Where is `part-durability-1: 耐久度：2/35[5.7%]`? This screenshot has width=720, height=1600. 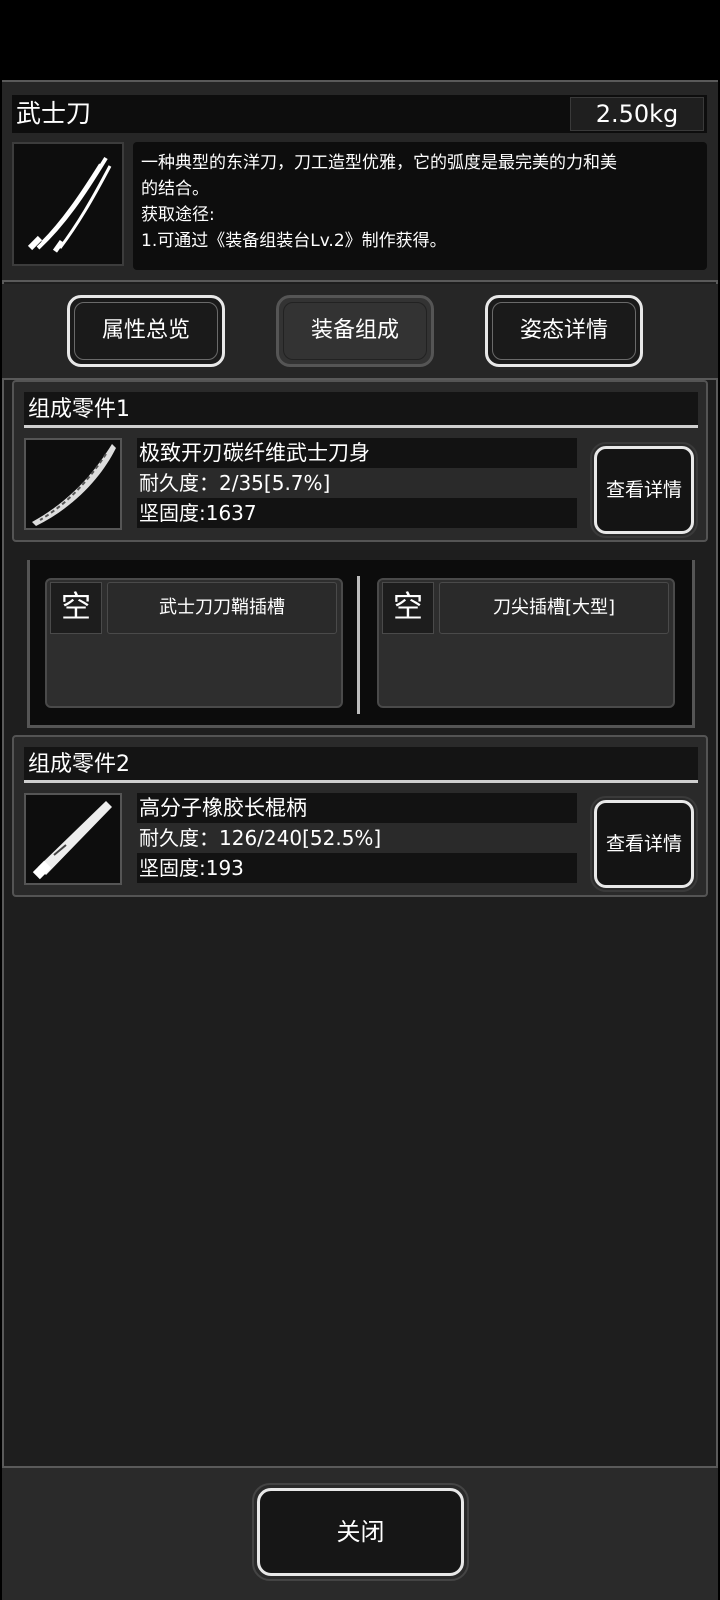 part-durability-1: 耐久度：2/35[5.7%] is located at coordinates (357, 483).